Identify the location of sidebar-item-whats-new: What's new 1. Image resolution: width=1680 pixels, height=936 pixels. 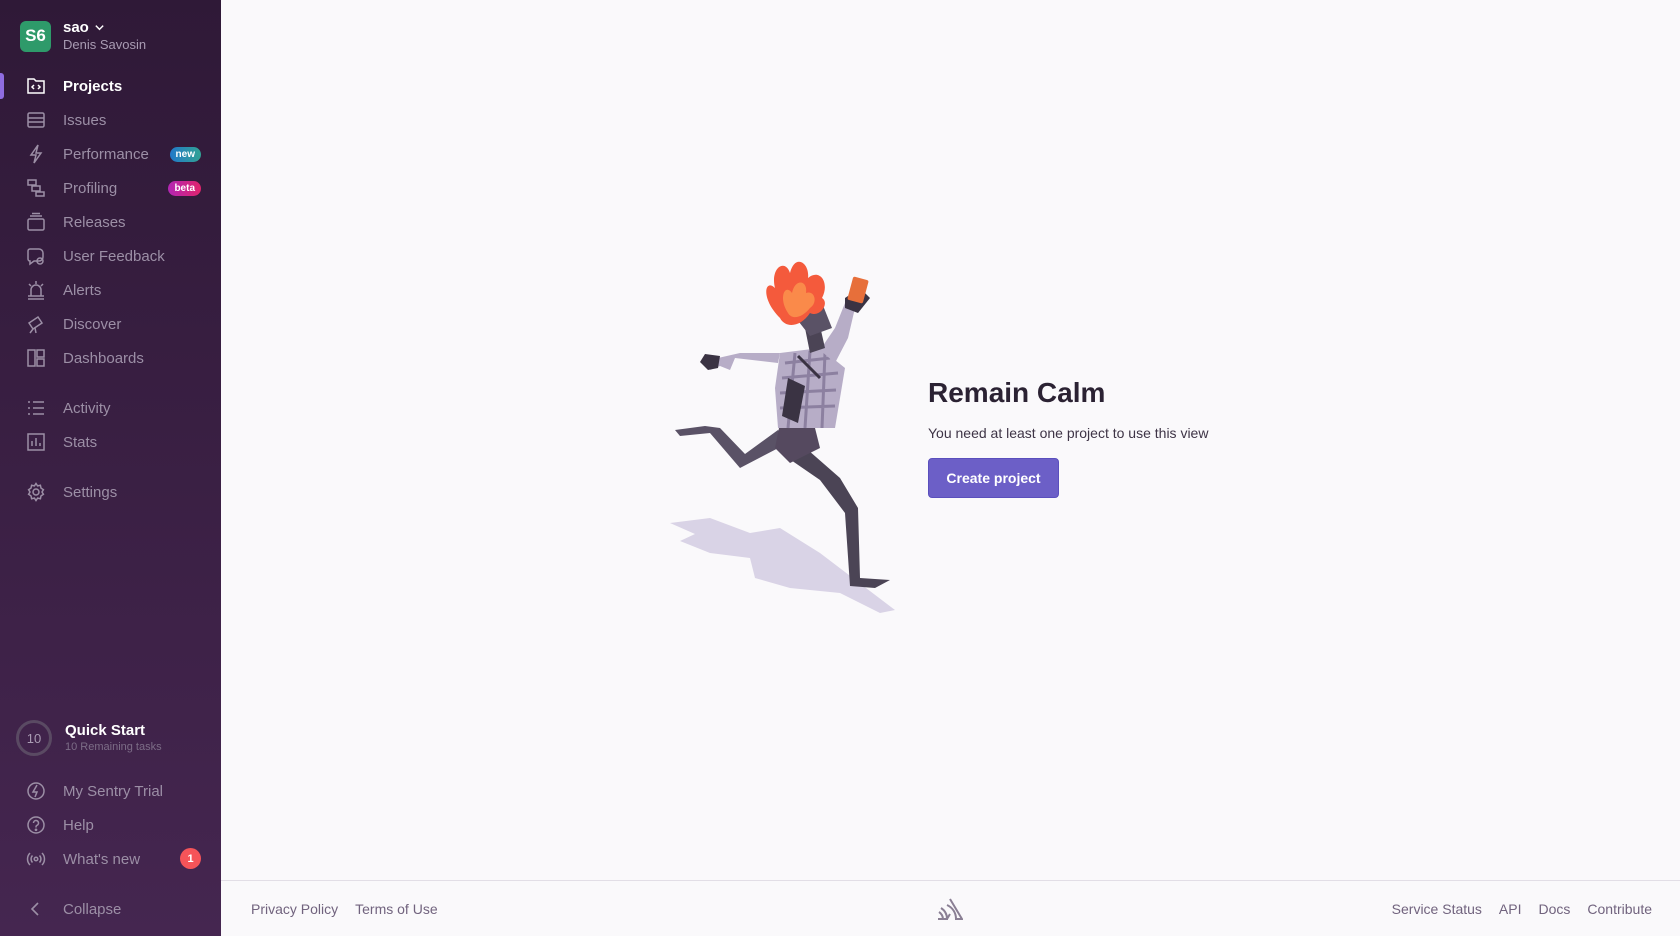
(110, 859).